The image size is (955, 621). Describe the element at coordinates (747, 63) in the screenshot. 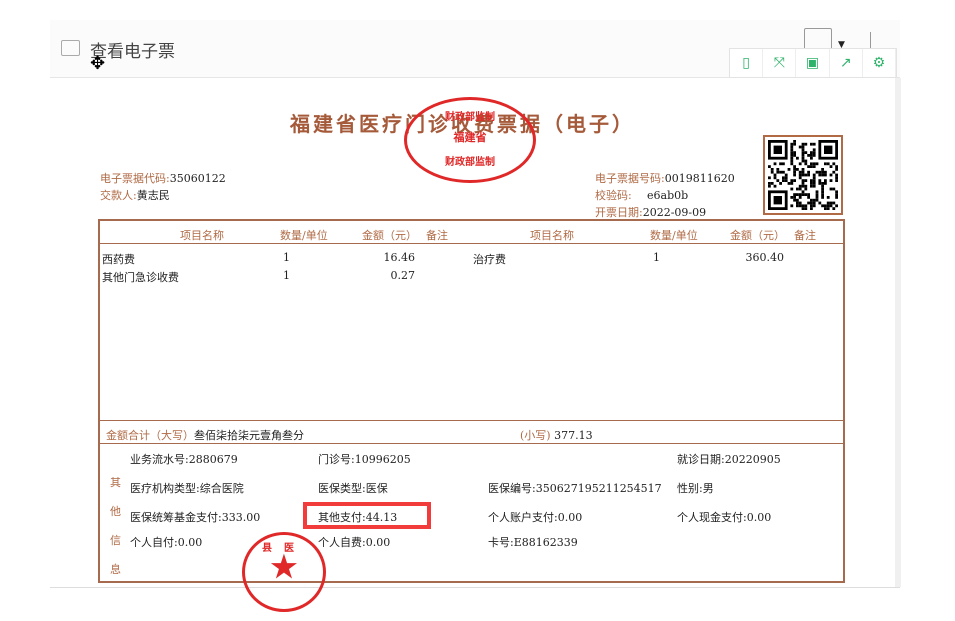

I see `phone-icon: ▯` at that location.